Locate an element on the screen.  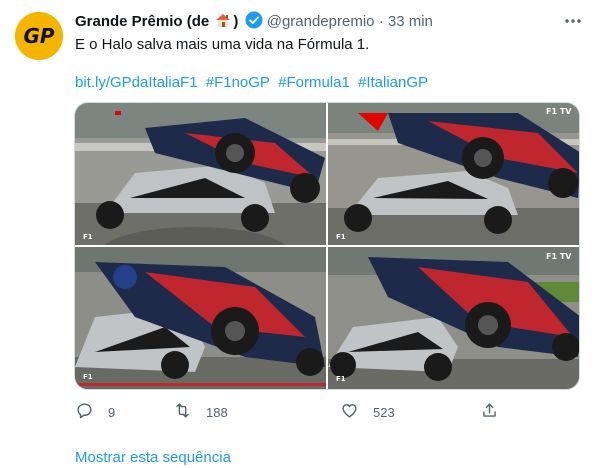
share-icon is located at coordinates (489, 412).